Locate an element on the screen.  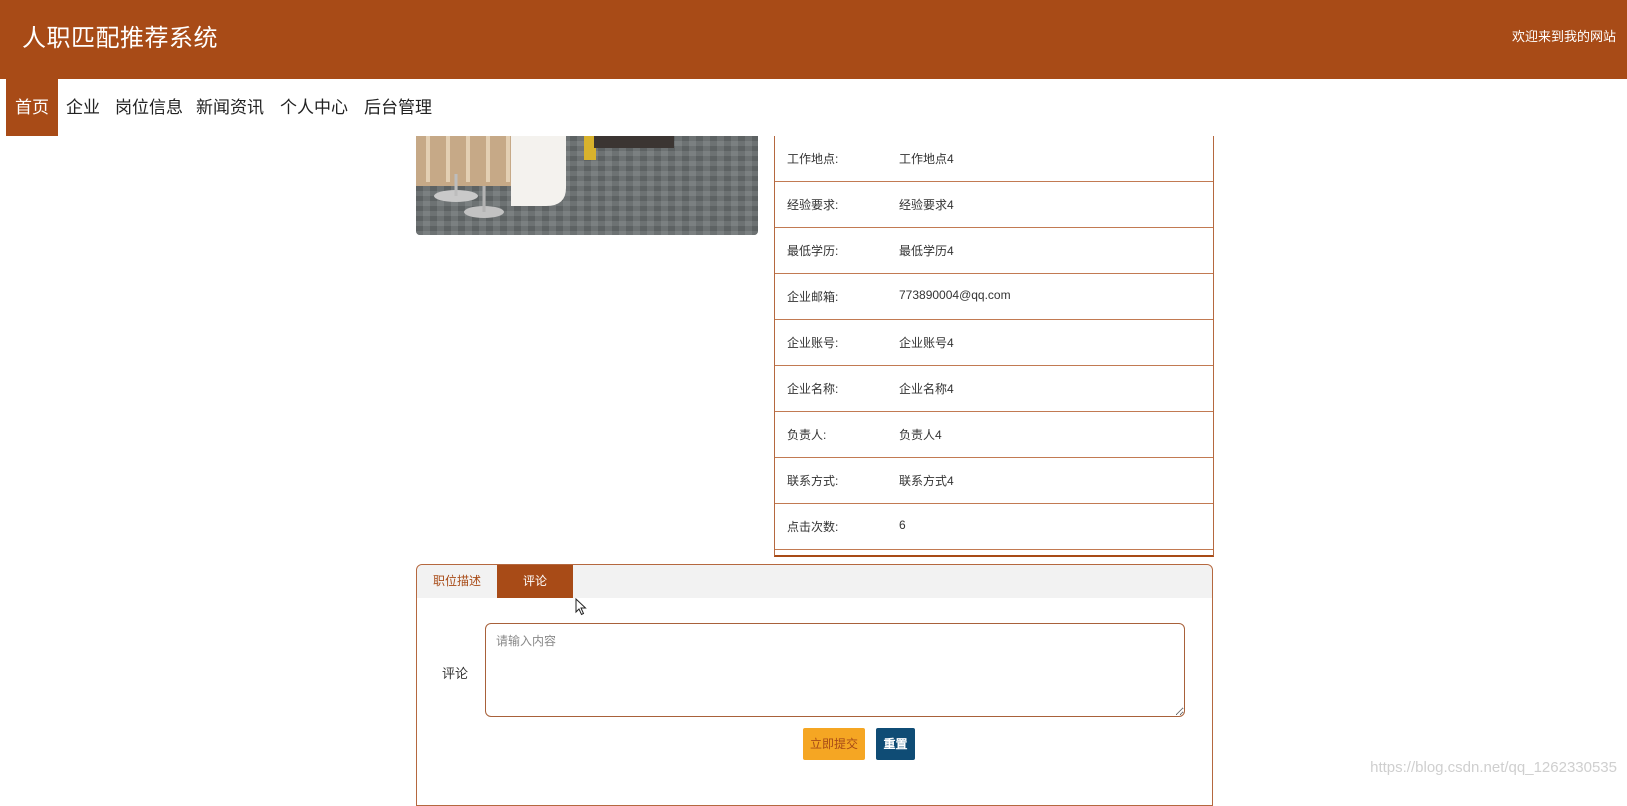
nav-item-news: 新闻资讯 is located at coordinates (230, 107).